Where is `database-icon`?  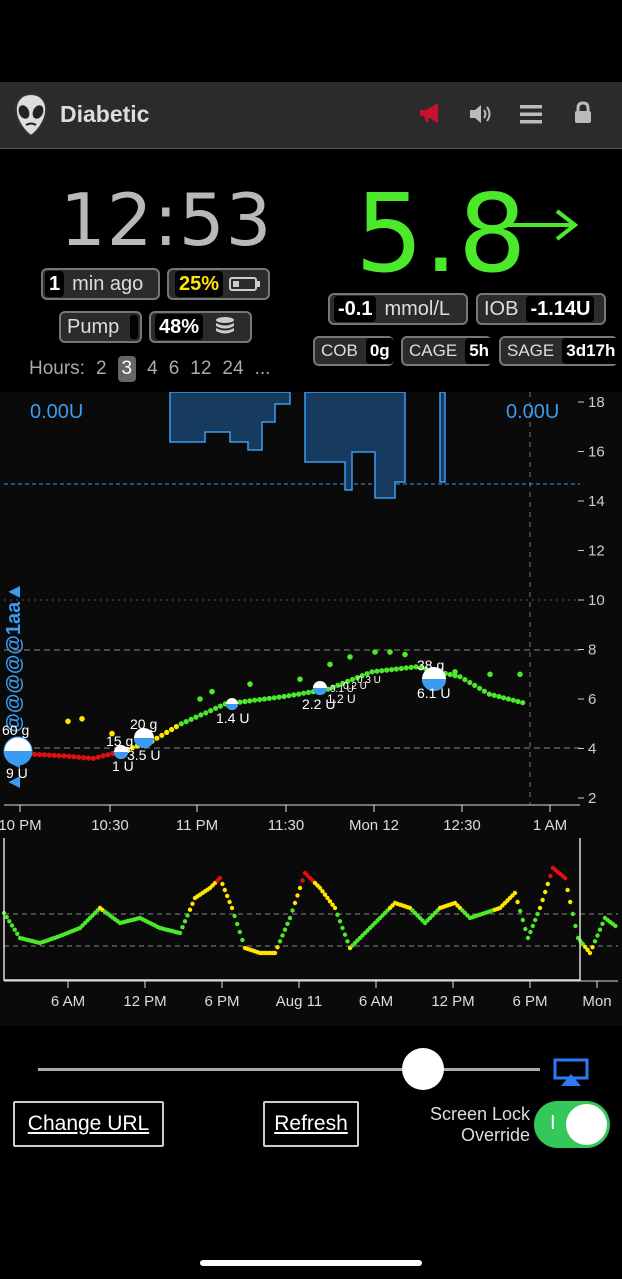 database-icon is located at coordinates (225, 325).